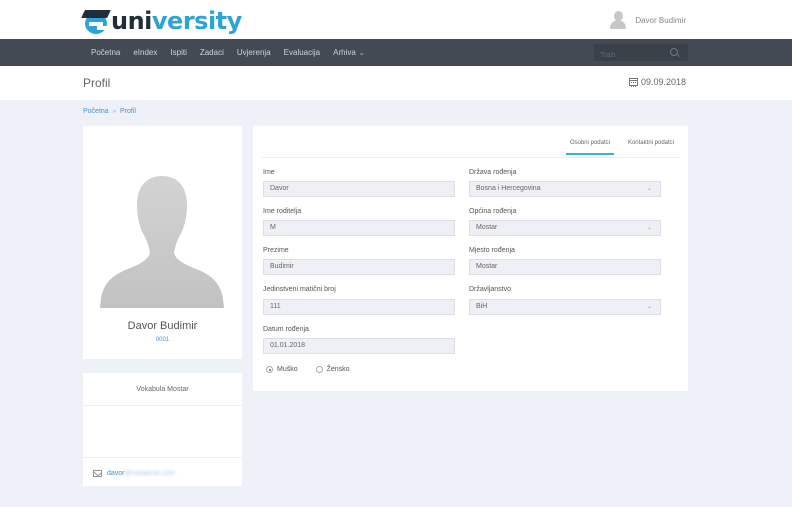 The image size is (792, 507). I want to click on app-logo: university, so click(161, 20).